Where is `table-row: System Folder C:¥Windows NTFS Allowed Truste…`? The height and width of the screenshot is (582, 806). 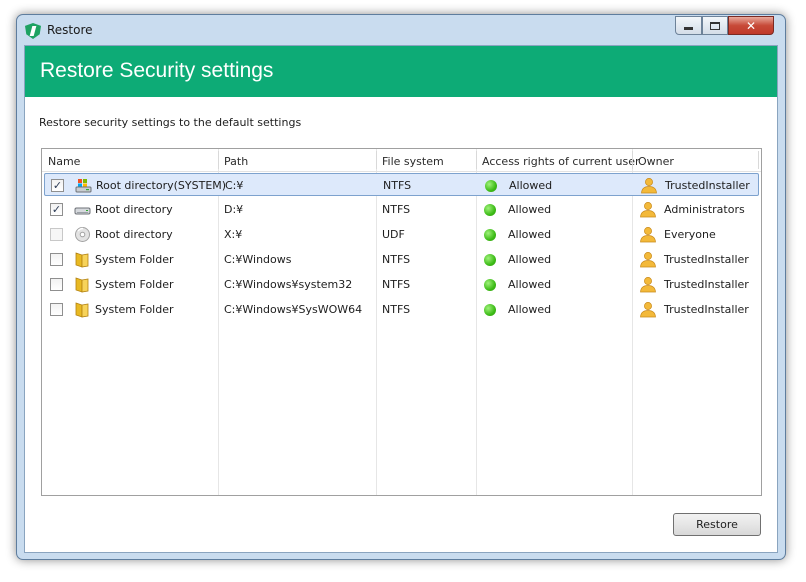
table-row: System Folder C:¥Windows NTFS Allowed Truste… is located at coordinates (401, 259).